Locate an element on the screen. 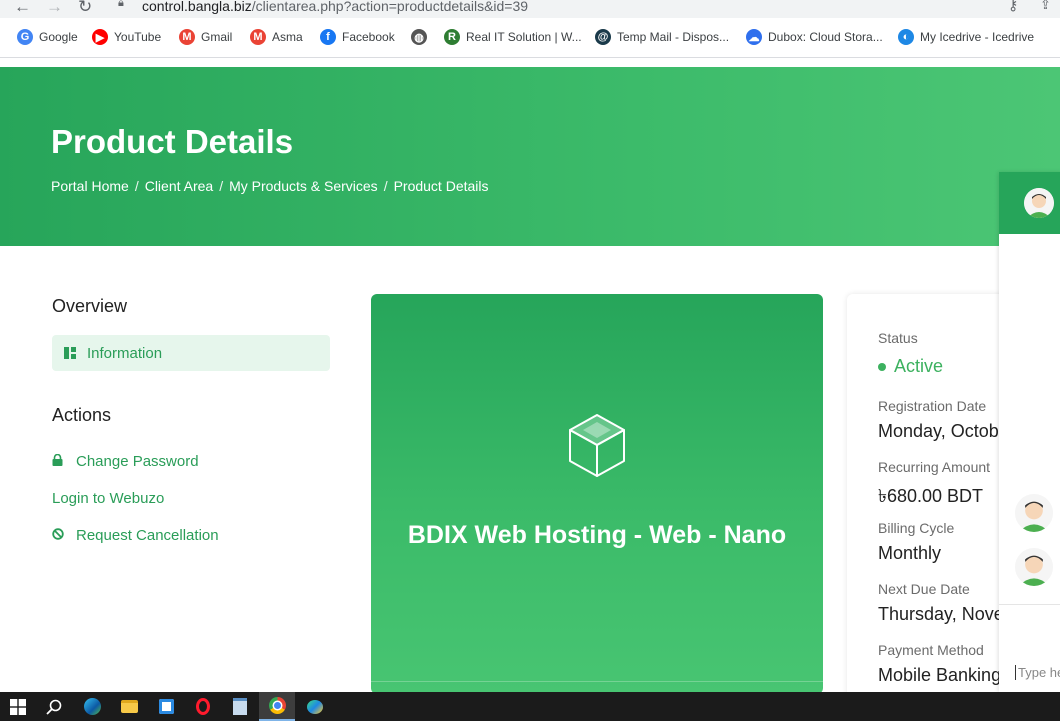 The height and width of the screenshot is (721, 1060). opera-icon is located at coordinates (203, 706).